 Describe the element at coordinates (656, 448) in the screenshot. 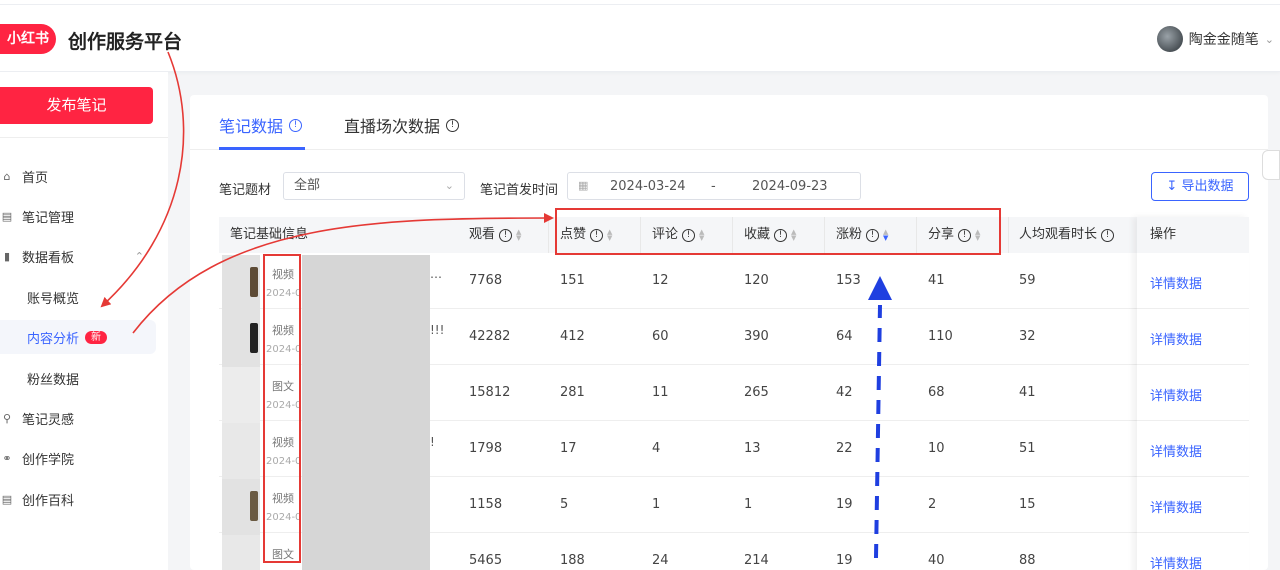

I see `cell-comments: 4` at that location.